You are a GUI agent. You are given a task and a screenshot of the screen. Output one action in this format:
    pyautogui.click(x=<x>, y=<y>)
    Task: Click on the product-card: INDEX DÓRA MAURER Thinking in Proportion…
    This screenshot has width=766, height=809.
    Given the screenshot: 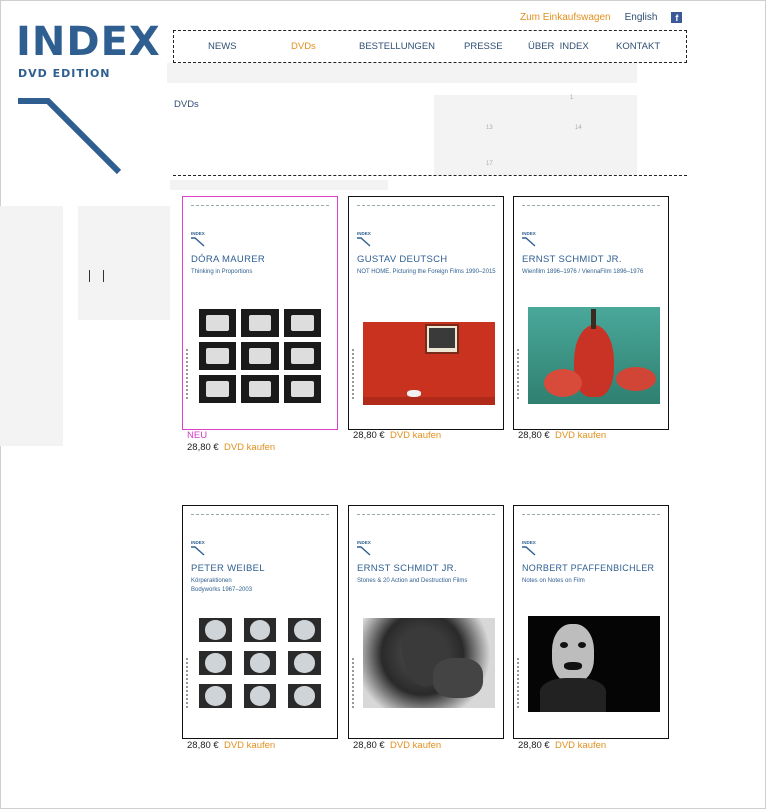 What is the action you would take?
    pyautogui.click(x=260, y=313)
    